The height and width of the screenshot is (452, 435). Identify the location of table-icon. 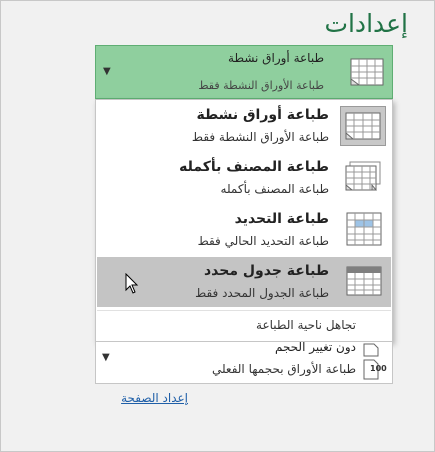
(363, 282).